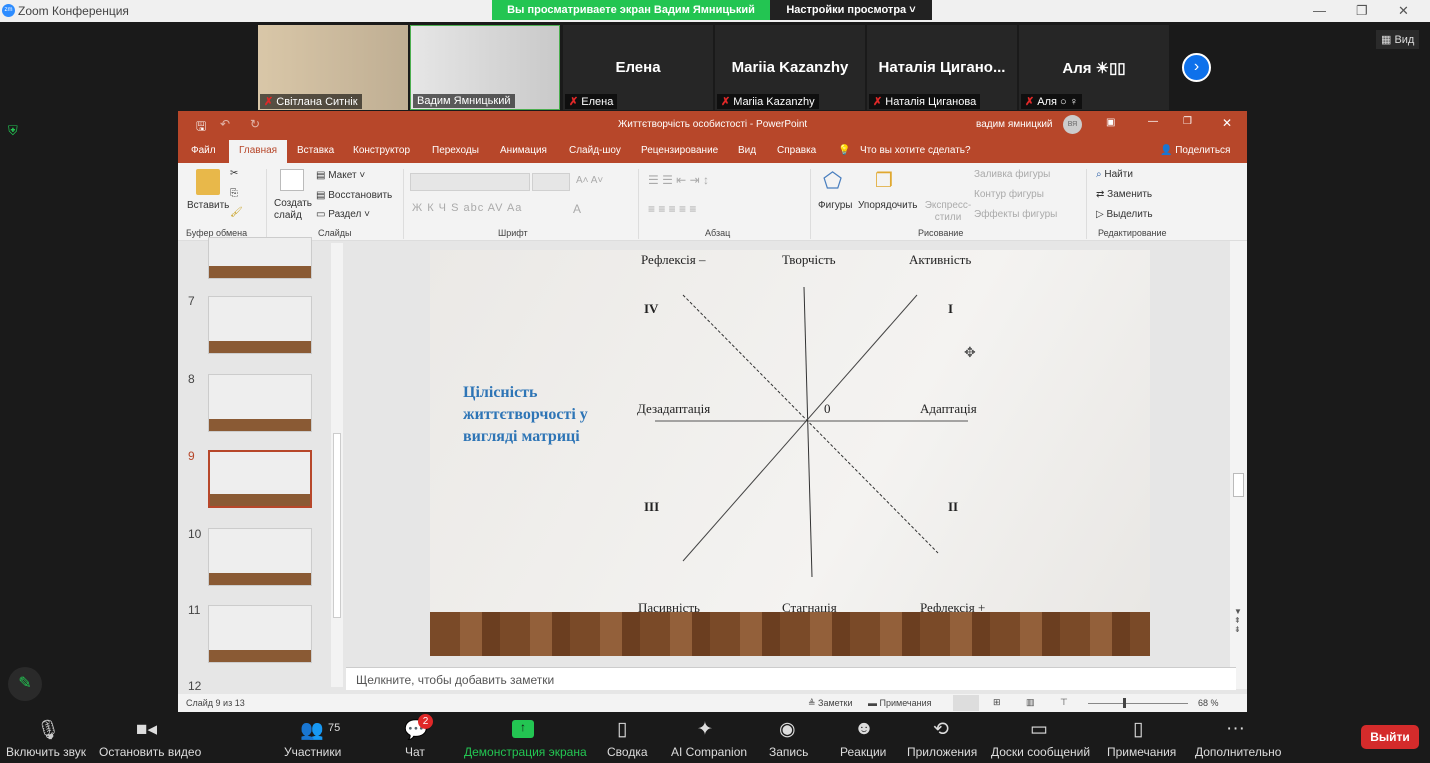 This screenshot has height=763, width=1430. I want to click on reactions-button: Реакции, so click(863, 752).